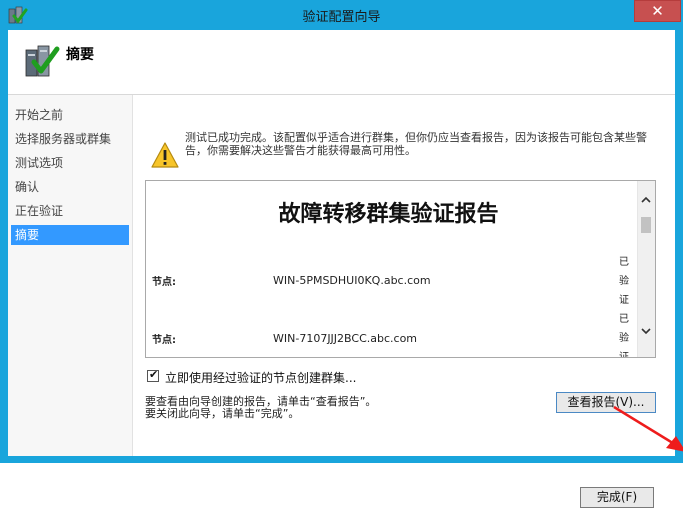  What do you see at coordinates (646, 331) in the screenshot?
I see `chevron-down-icon` at bounding box center [646, 331].